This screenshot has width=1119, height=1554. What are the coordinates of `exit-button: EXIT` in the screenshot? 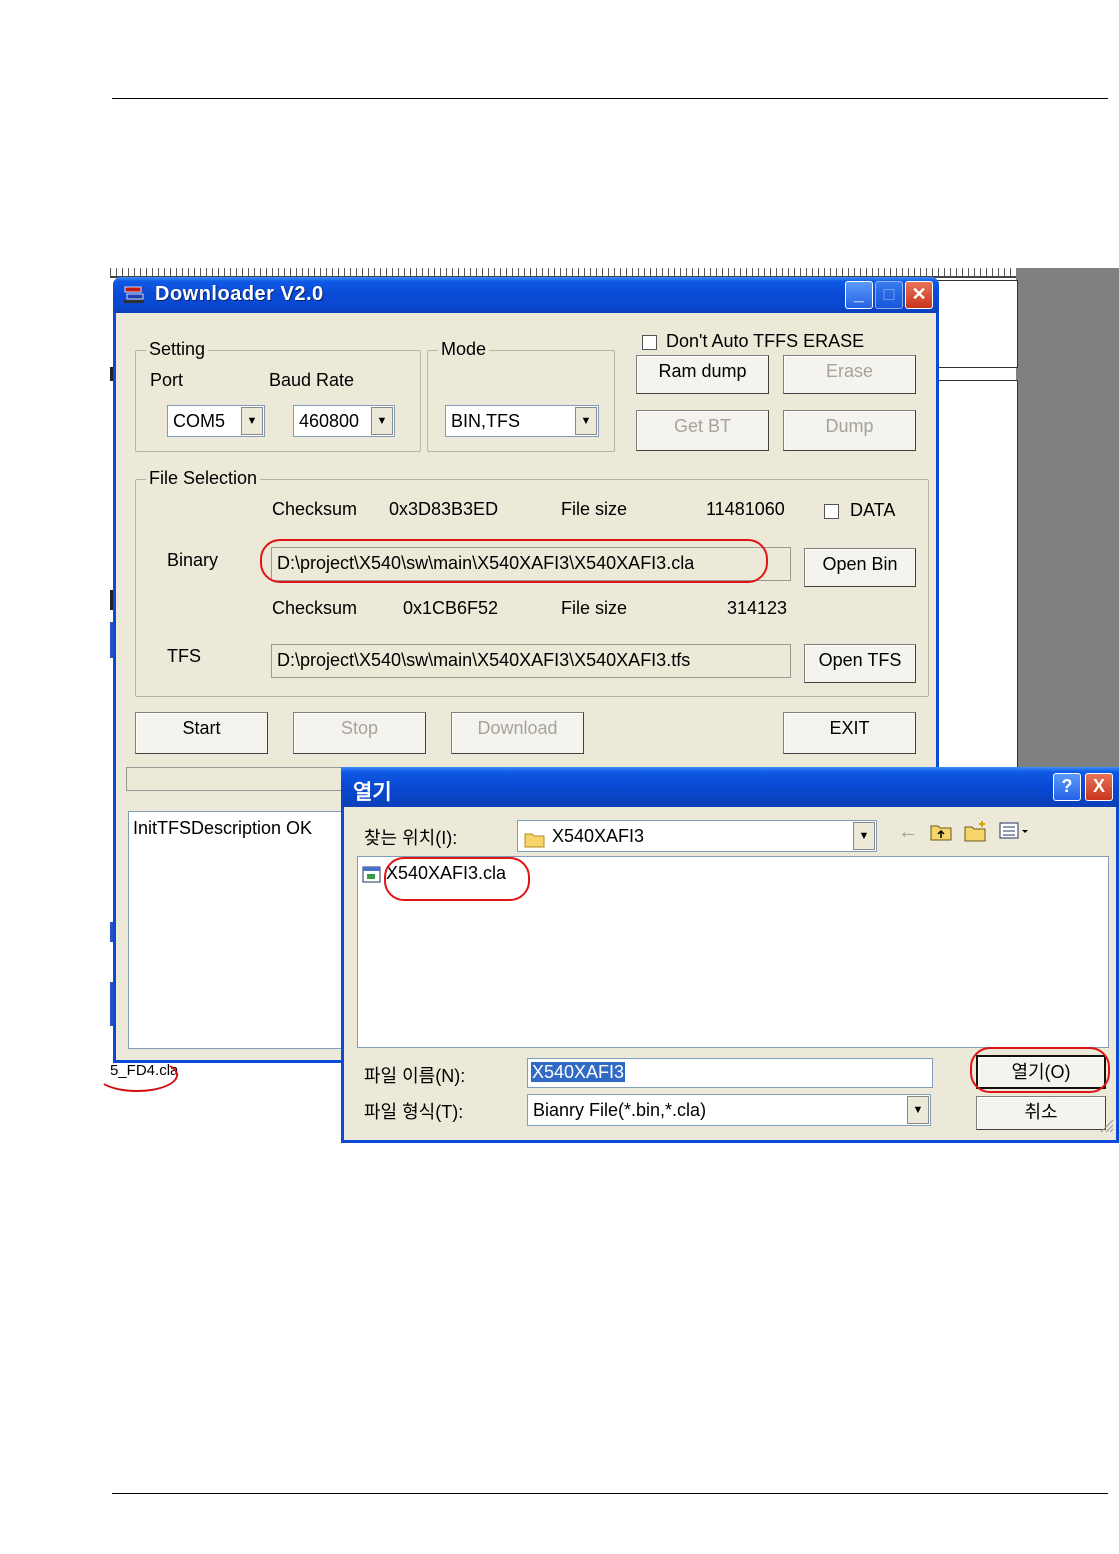 It's located at (849, 733).